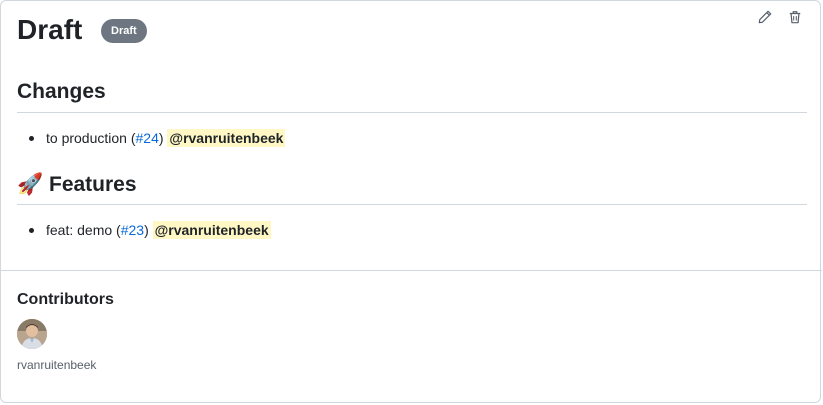  I want to click on item-text: to production (, so click(91, 138).